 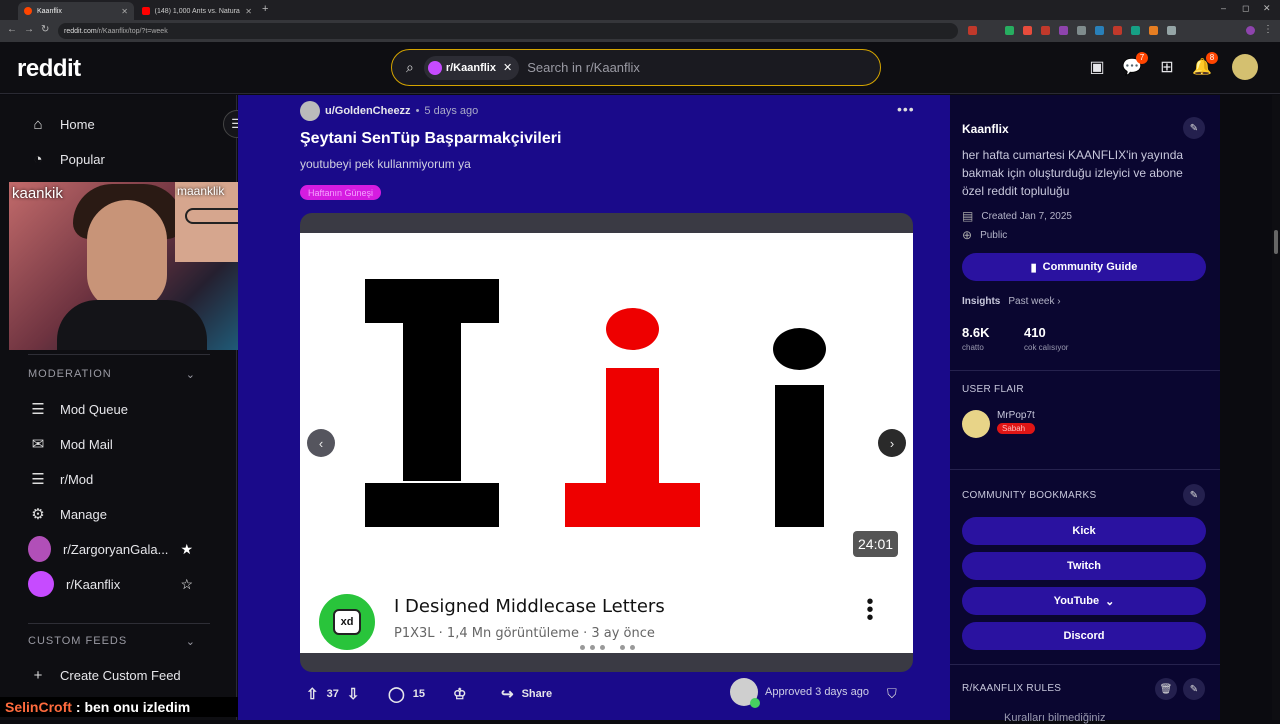 What do you see at coordinates (118, 159) in the screenshot?
I see `nav-popular: ◔ Popular` at bounding box center [118, 159].